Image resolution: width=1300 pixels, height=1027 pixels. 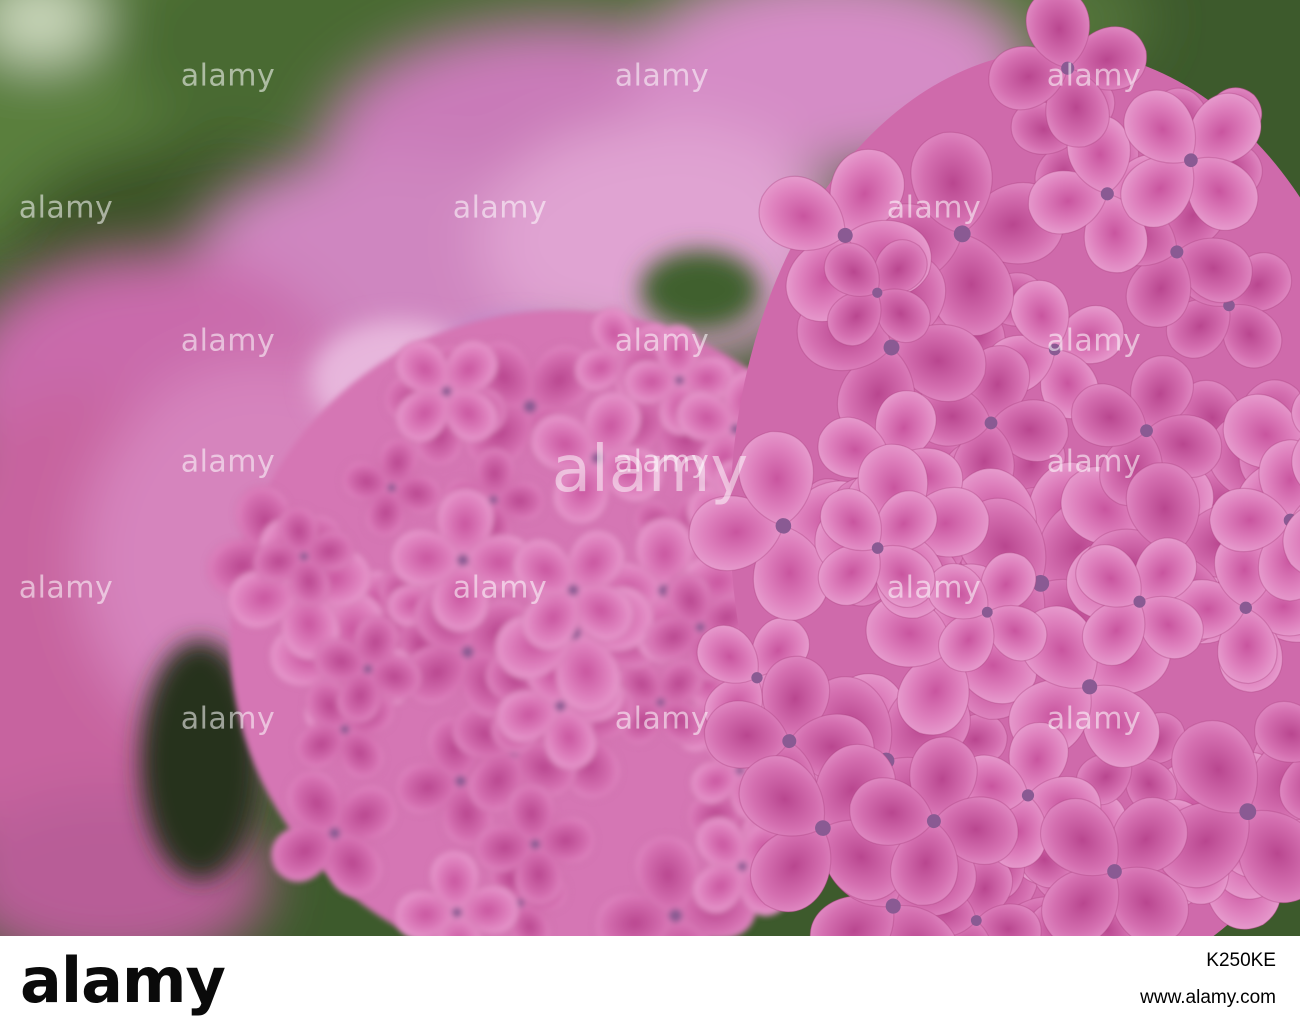 I want to click on footer-bar: alamy K250KE www.alamy.com, so click(x=650, y=981).